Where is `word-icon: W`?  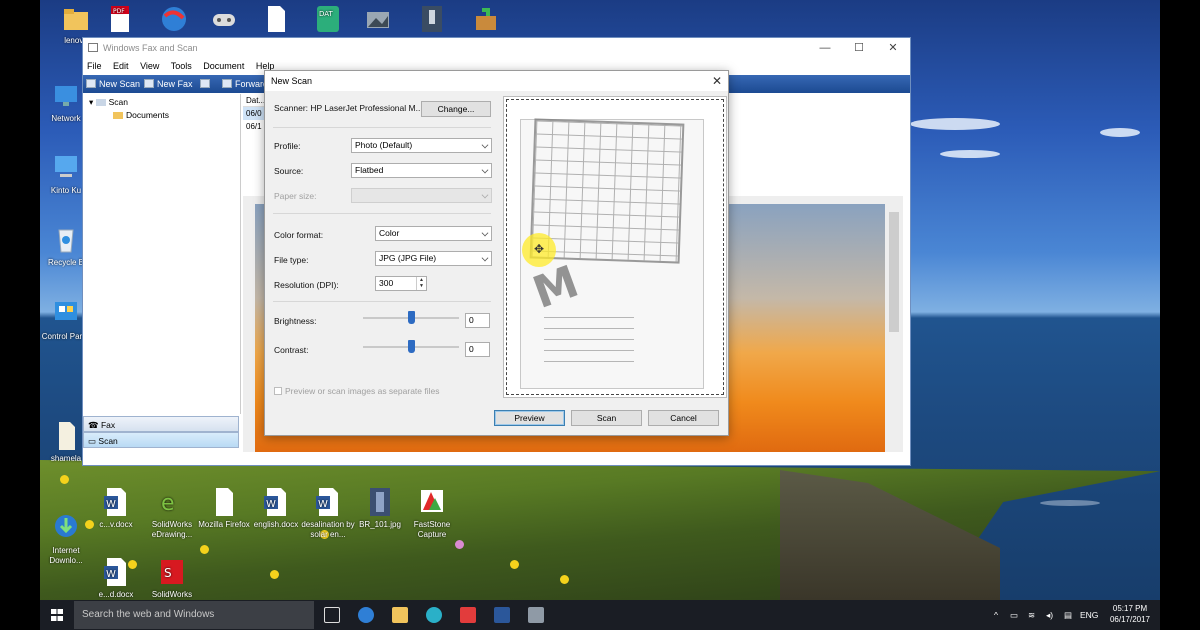 word-icon: W is located at coordinates (115, 572).